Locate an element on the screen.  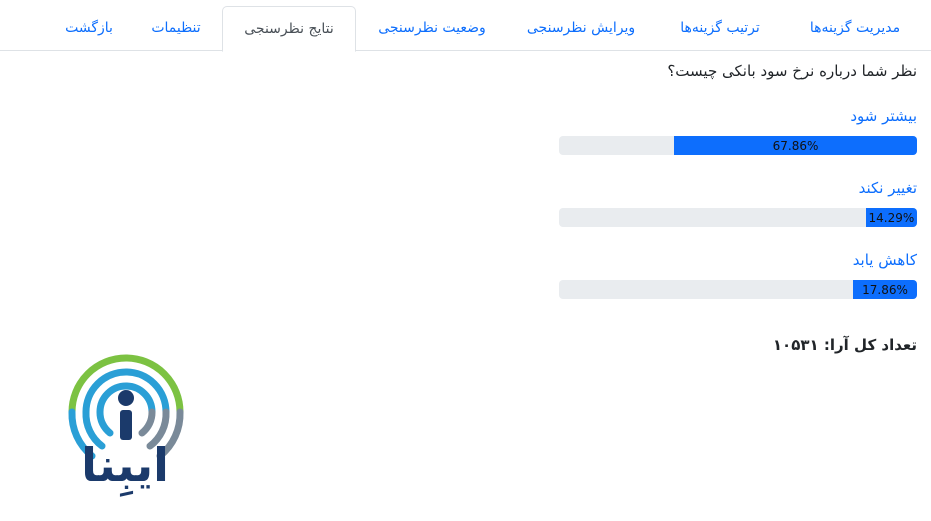
option-label-2: تغییر نکند is located at coordinates (887, 188).